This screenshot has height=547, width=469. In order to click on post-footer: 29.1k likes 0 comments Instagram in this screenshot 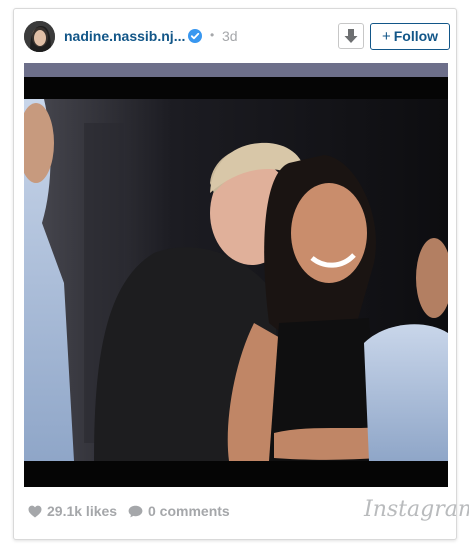, I will do `click(241, 513)`.